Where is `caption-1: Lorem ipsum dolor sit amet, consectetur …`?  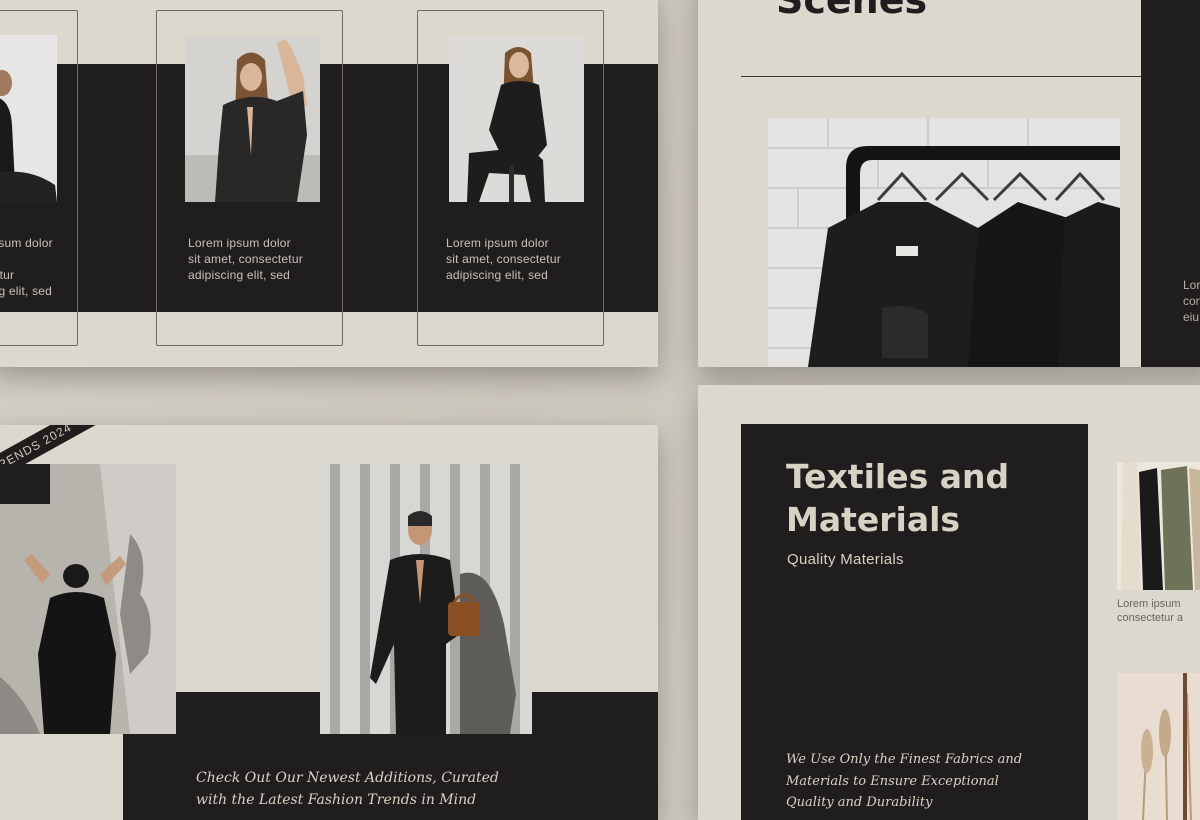 caption-1: Lorem ipsum dolor sit amet, consectetur … is located at coordinates (26, 267).